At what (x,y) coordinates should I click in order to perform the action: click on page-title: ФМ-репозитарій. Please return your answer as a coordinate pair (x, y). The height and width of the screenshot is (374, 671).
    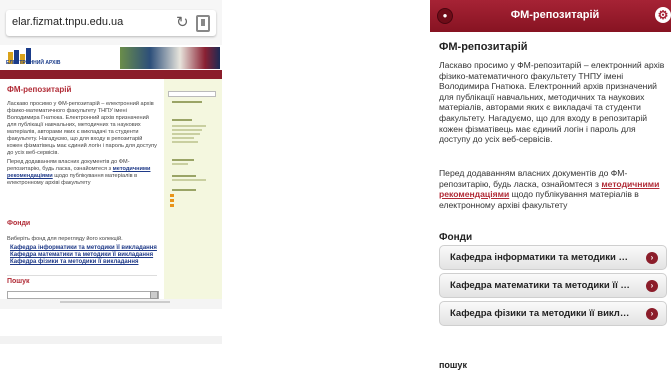
    Looking at the image, I should click on (39, 89).